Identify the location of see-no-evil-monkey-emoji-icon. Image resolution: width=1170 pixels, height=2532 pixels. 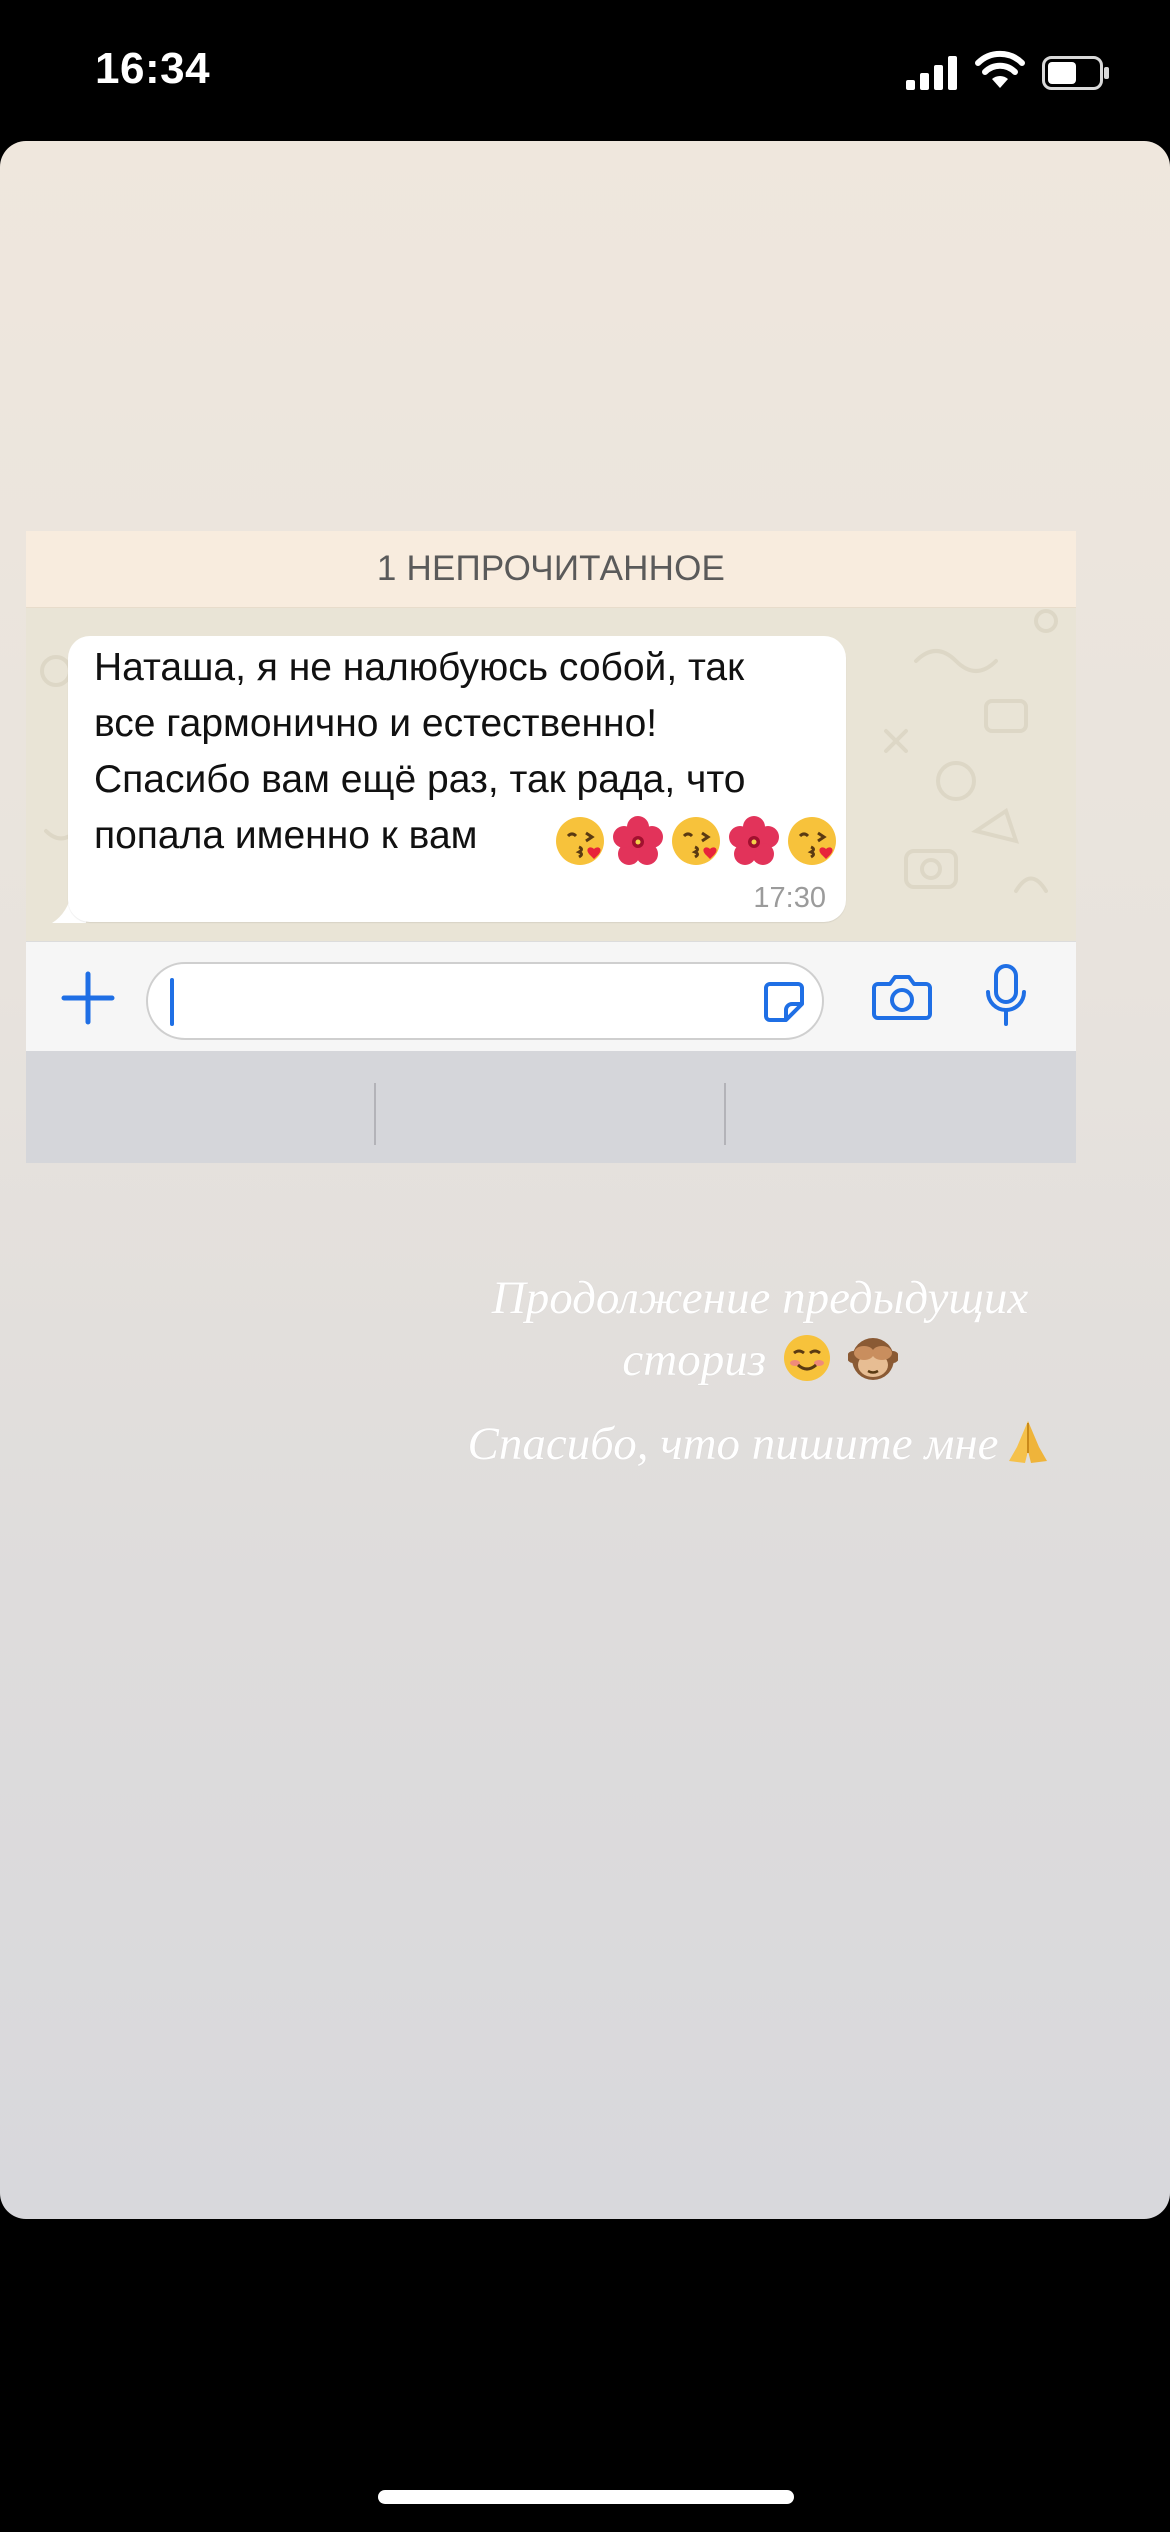
(872, 1359).